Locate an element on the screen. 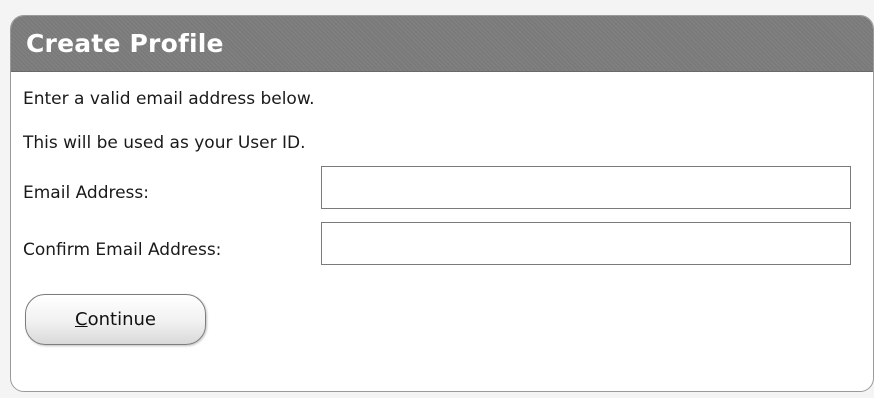  email-field is located at coordinates (586, 187).